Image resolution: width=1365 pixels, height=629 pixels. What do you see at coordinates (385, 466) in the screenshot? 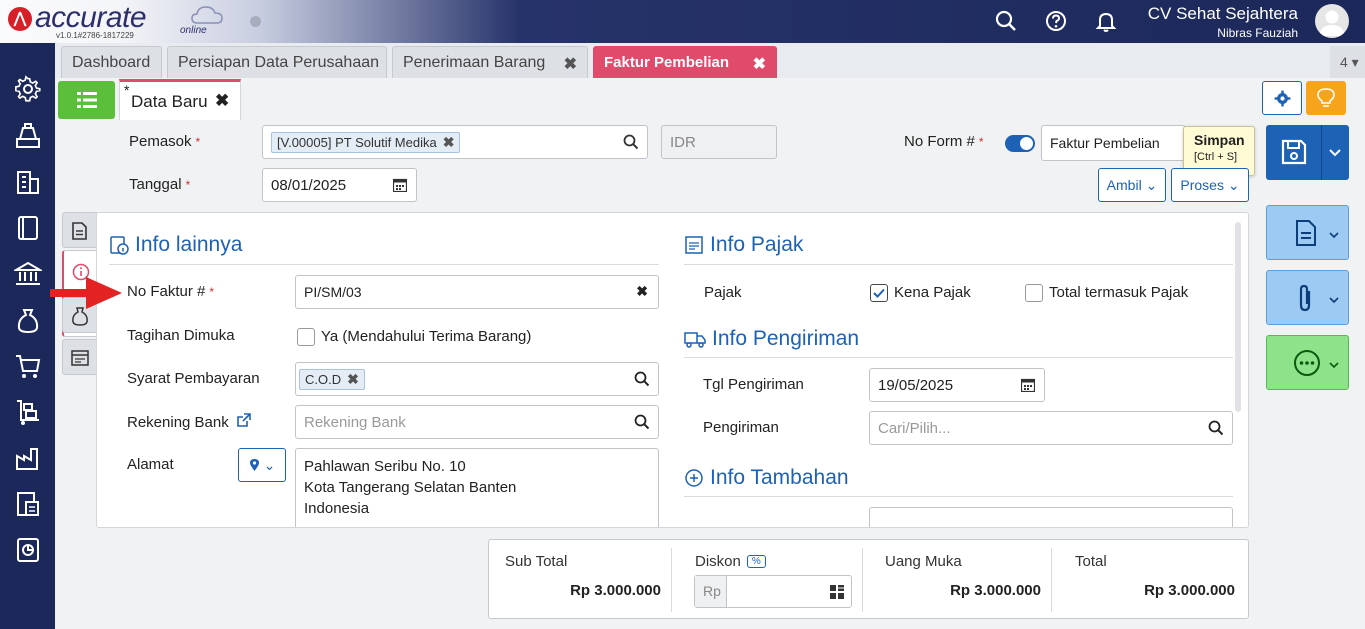
I see `alamat-line: Pahlawan Seribu No. 10` at bounding box center [385, 466].